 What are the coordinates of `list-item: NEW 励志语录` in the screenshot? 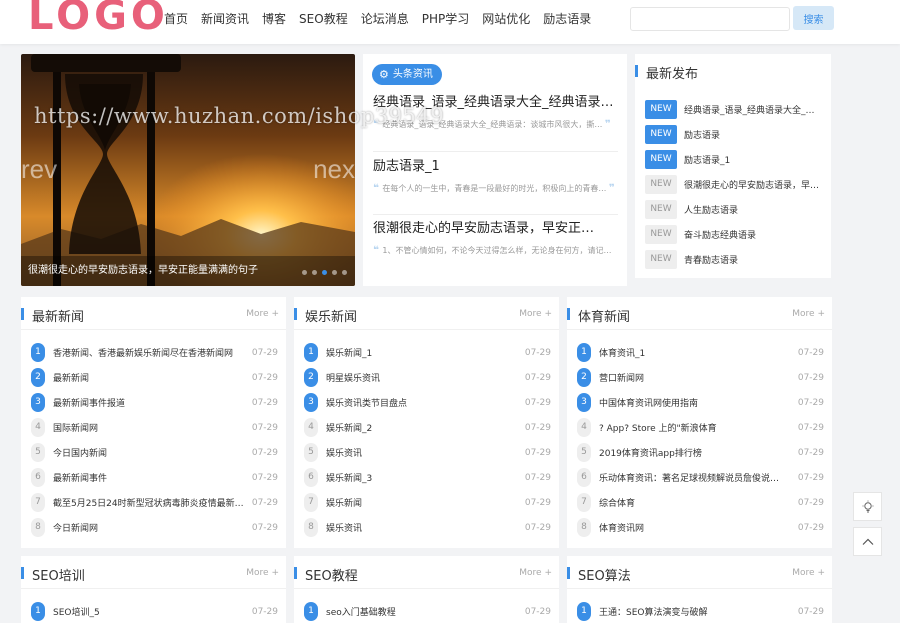 It's located at (736, 134).